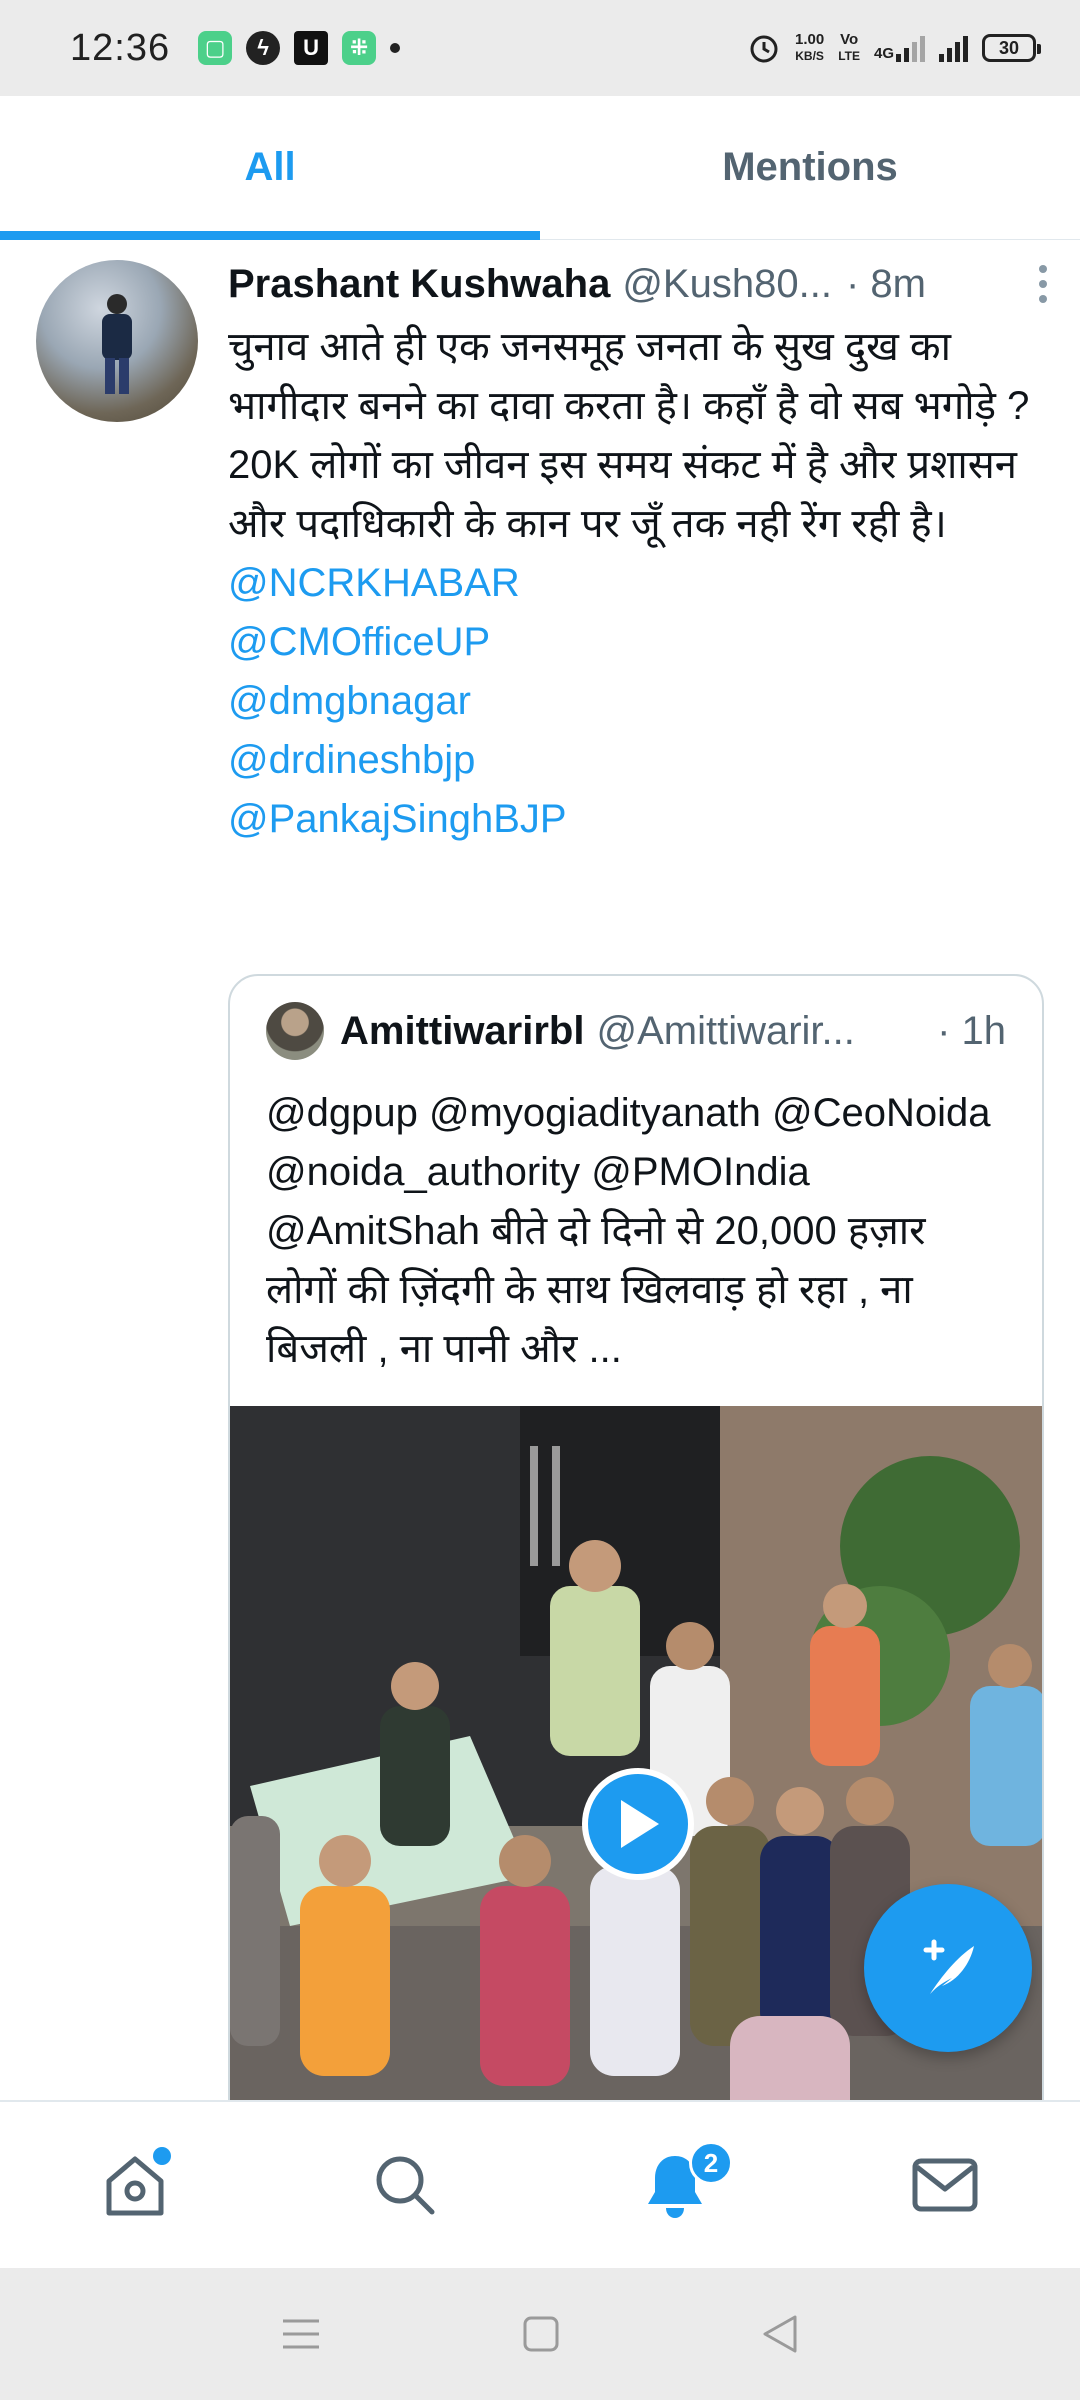  I want to click on net-speed-value: 1.00, so click(810, 39).